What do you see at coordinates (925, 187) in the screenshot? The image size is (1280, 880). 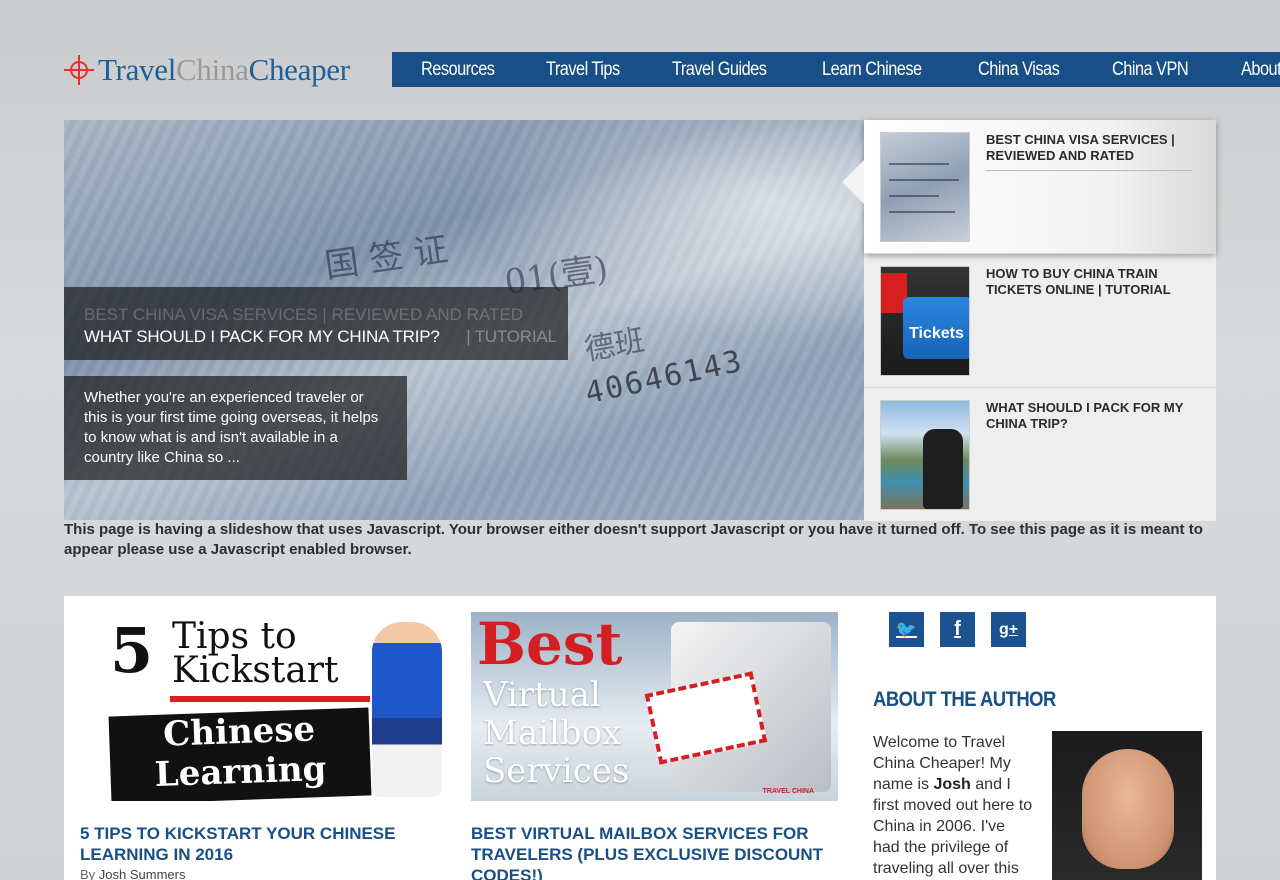 I see `passport-visa-thumbnail` at bounding box center [925, 187].